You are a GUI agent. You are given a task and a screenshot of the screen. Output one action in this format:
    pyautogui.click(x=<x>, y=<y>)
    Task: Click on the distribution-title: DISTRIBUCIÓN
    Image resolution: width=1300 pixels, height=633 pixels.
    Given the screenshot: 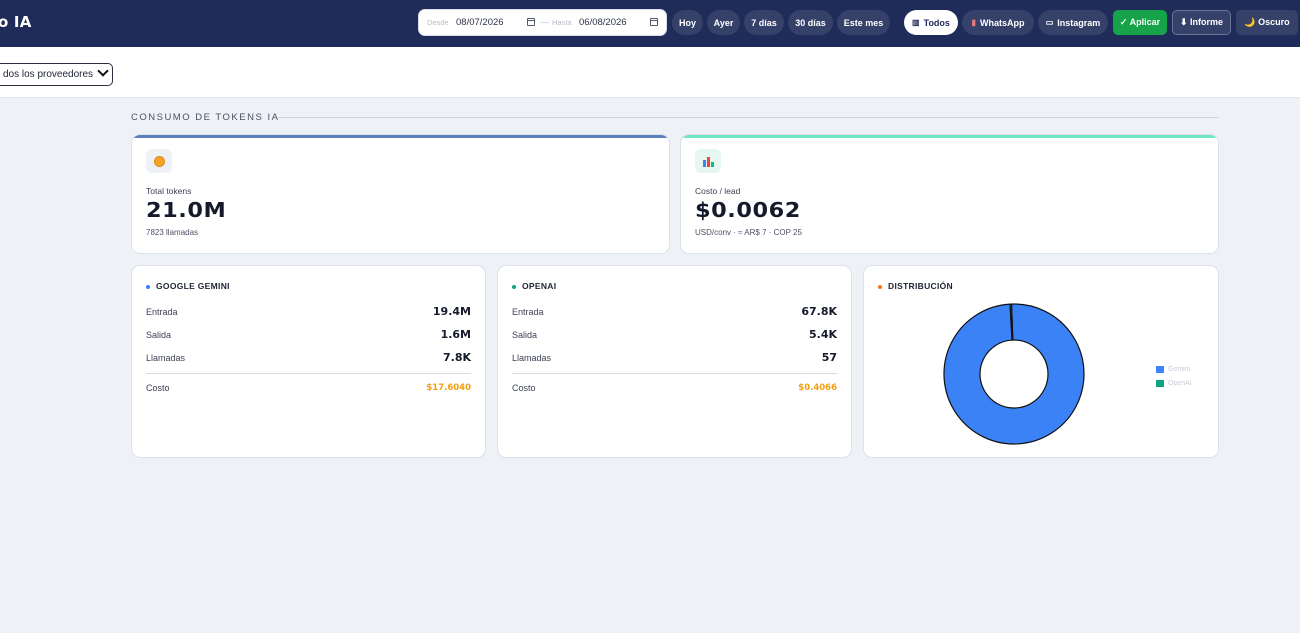 What is the action you would take?
    pyautogui.click(x=915, y=286)
    